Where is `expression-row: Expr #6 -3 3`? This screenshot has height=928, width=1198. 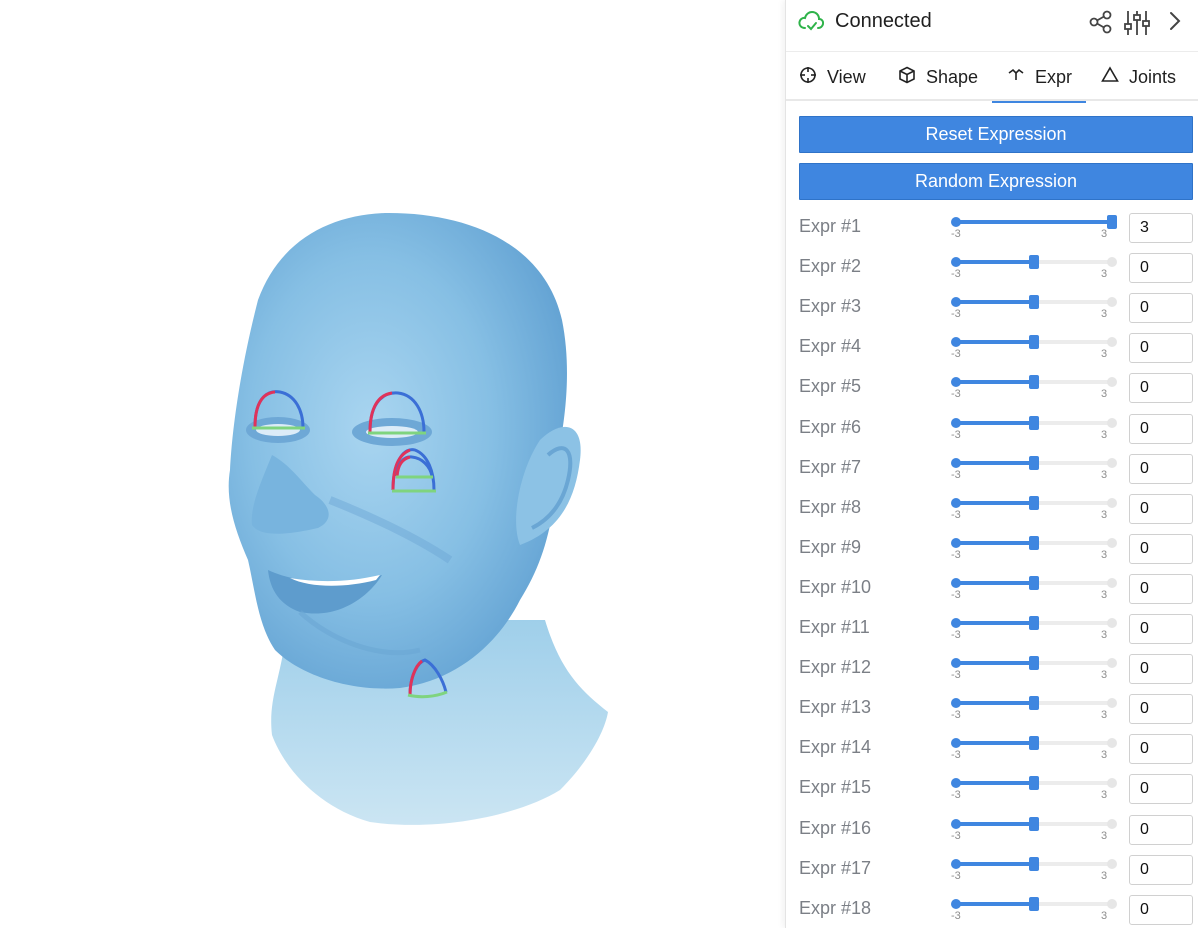 expression-row: Expr #6 -3 3 is located at coordinates (992, 433).